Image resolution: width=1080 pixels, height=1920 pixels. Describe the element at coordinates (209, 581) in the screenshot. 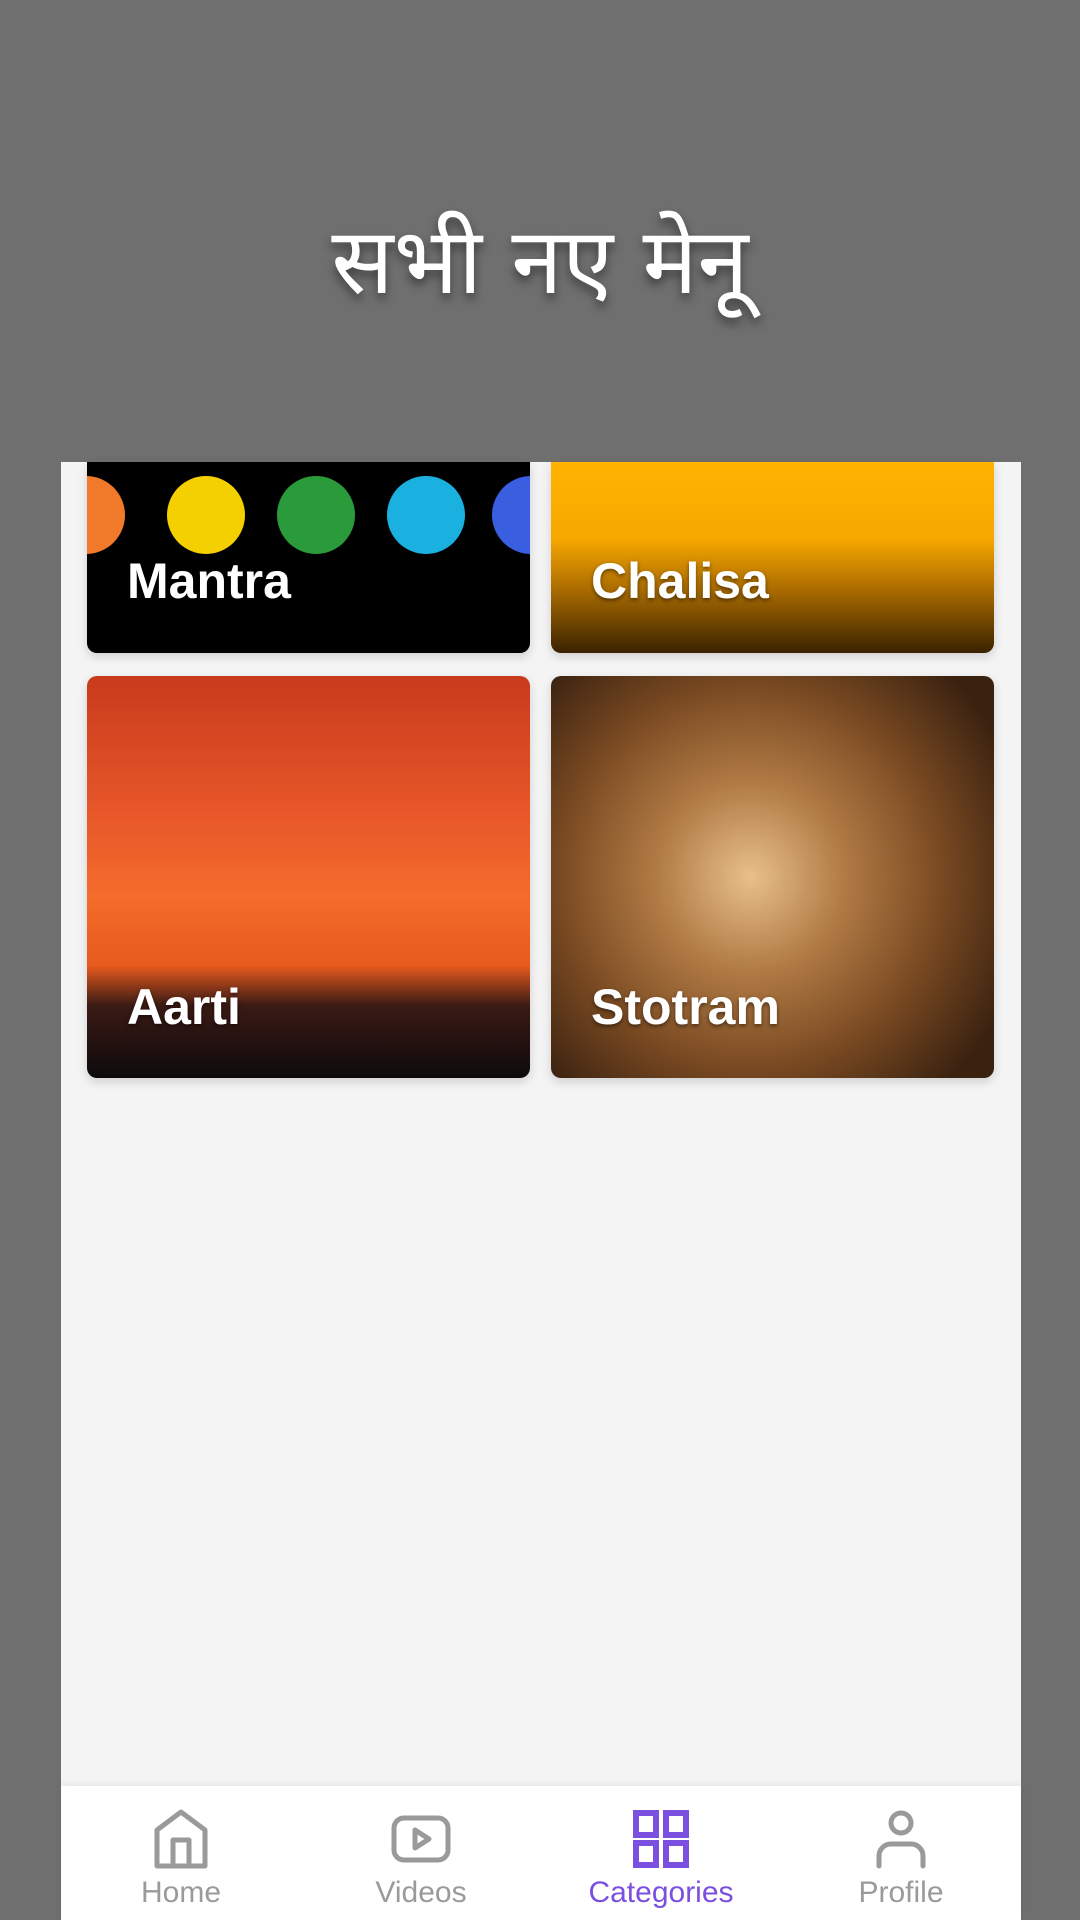

I see `category-label: Mantra` at that location.